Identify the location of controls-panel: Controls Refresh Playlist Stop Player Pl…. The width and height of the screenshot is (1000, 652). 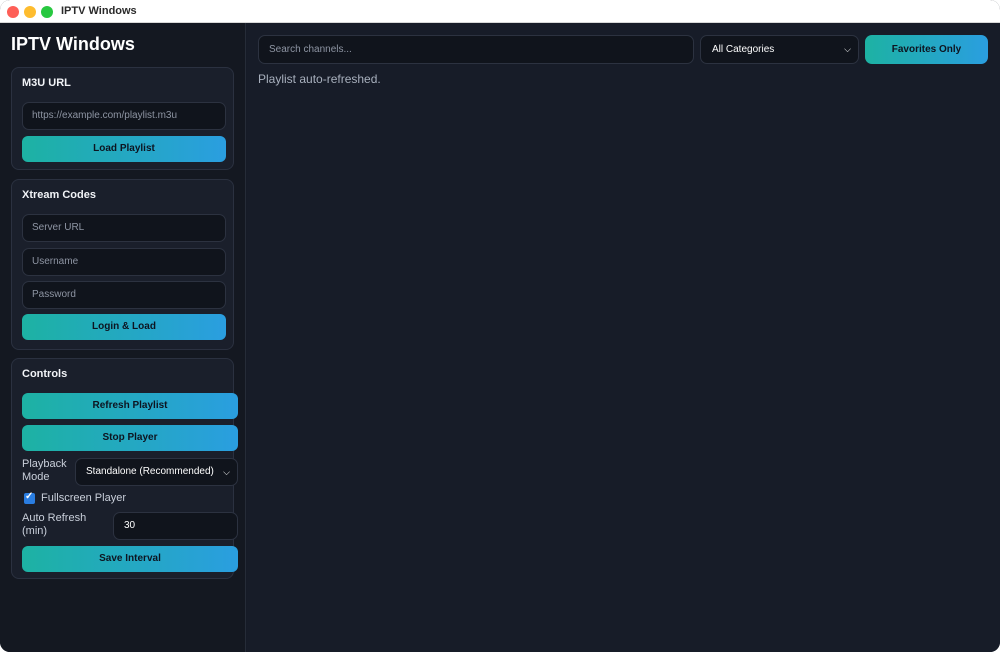
(124, 468).